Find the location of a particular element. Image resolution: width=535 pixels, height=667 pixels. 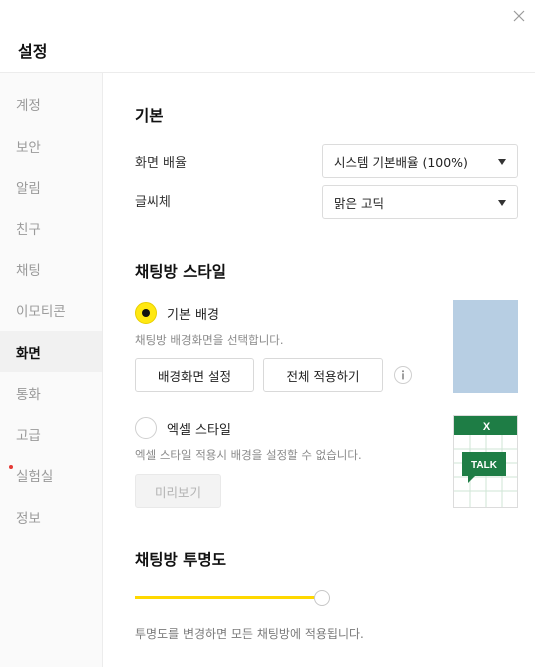

excel-style-preview: X TALK is located at coordinates (485, 461).